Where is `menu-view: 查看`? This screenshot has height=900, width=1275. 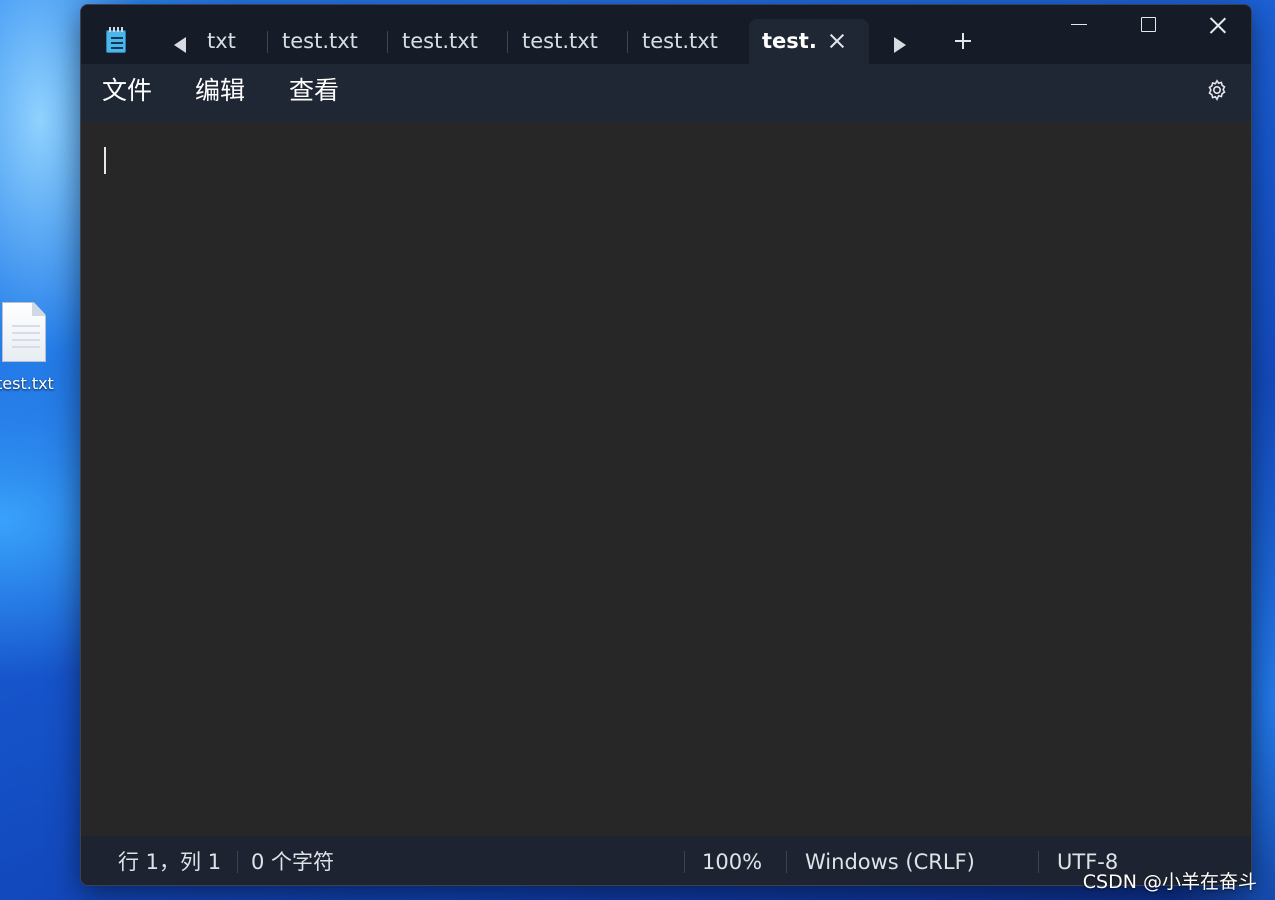 menu-view: 查看 is located at coordinates (314, 91).